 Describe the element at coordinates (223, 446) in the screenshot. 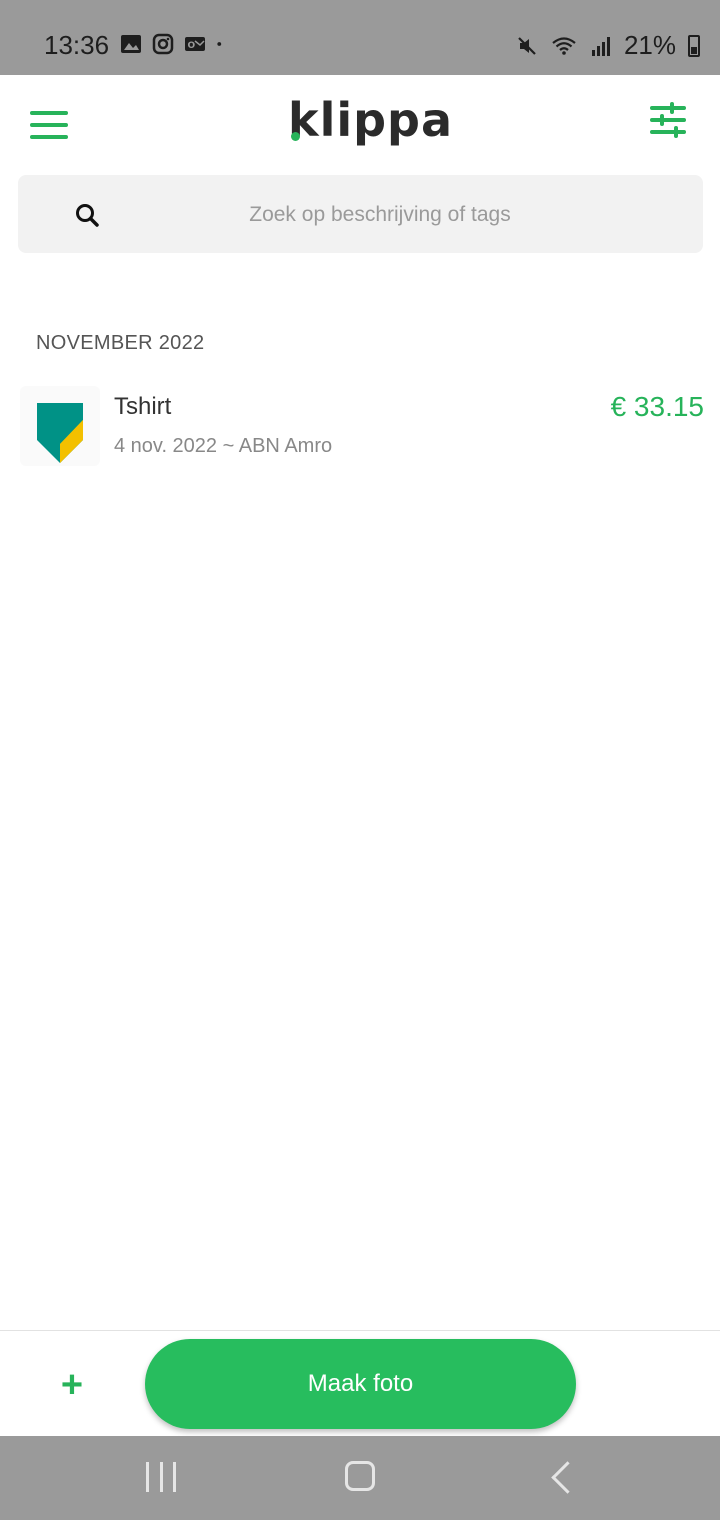

I see `list-item-subtitle: 4 nov. 2022 ~ ABN Amro` at that location.